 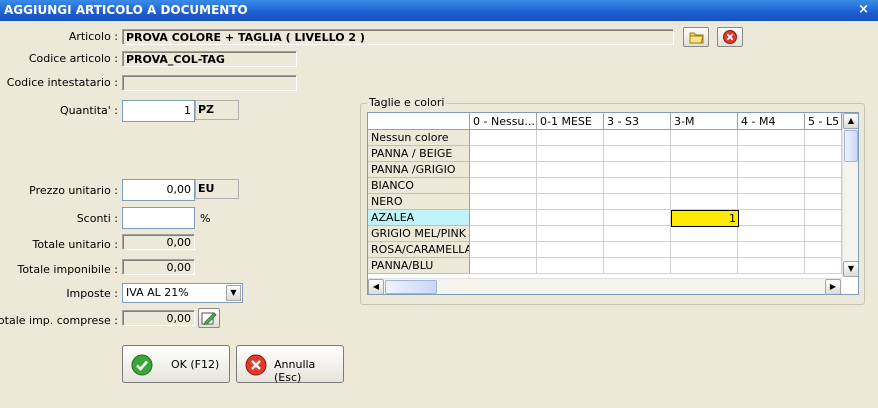 I want to click on scroll-up-icon: ▲, so click(x=850, y=121).